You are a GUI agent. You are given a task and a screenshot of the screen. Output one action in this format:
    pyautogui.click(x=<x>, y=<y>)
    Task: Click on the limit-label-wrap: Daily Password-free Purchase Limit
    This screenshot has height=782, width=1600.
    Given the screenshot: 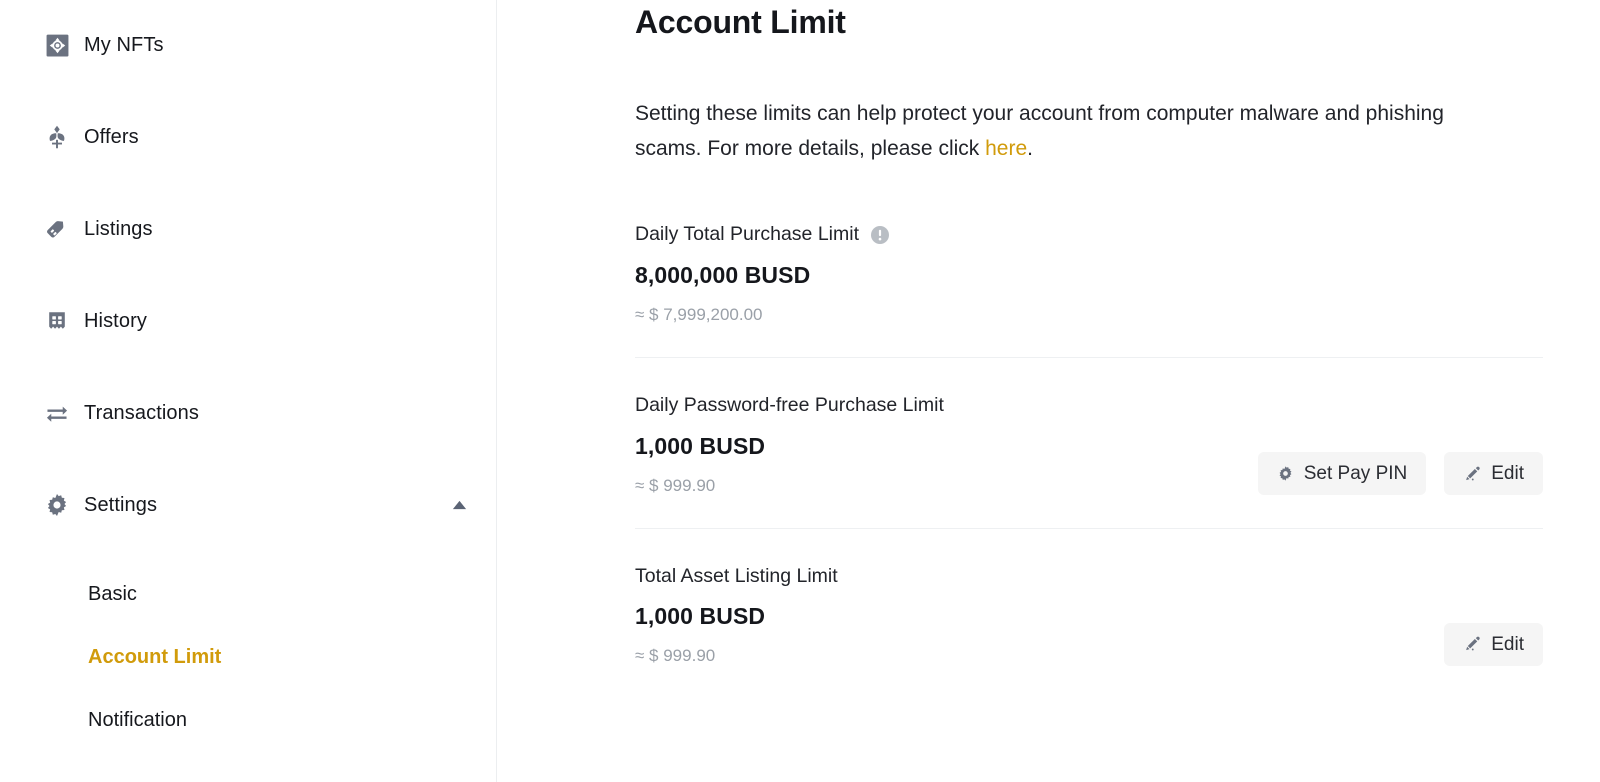 What is the action you would take?
    pyautogui.click(x=1089, y=405)
    